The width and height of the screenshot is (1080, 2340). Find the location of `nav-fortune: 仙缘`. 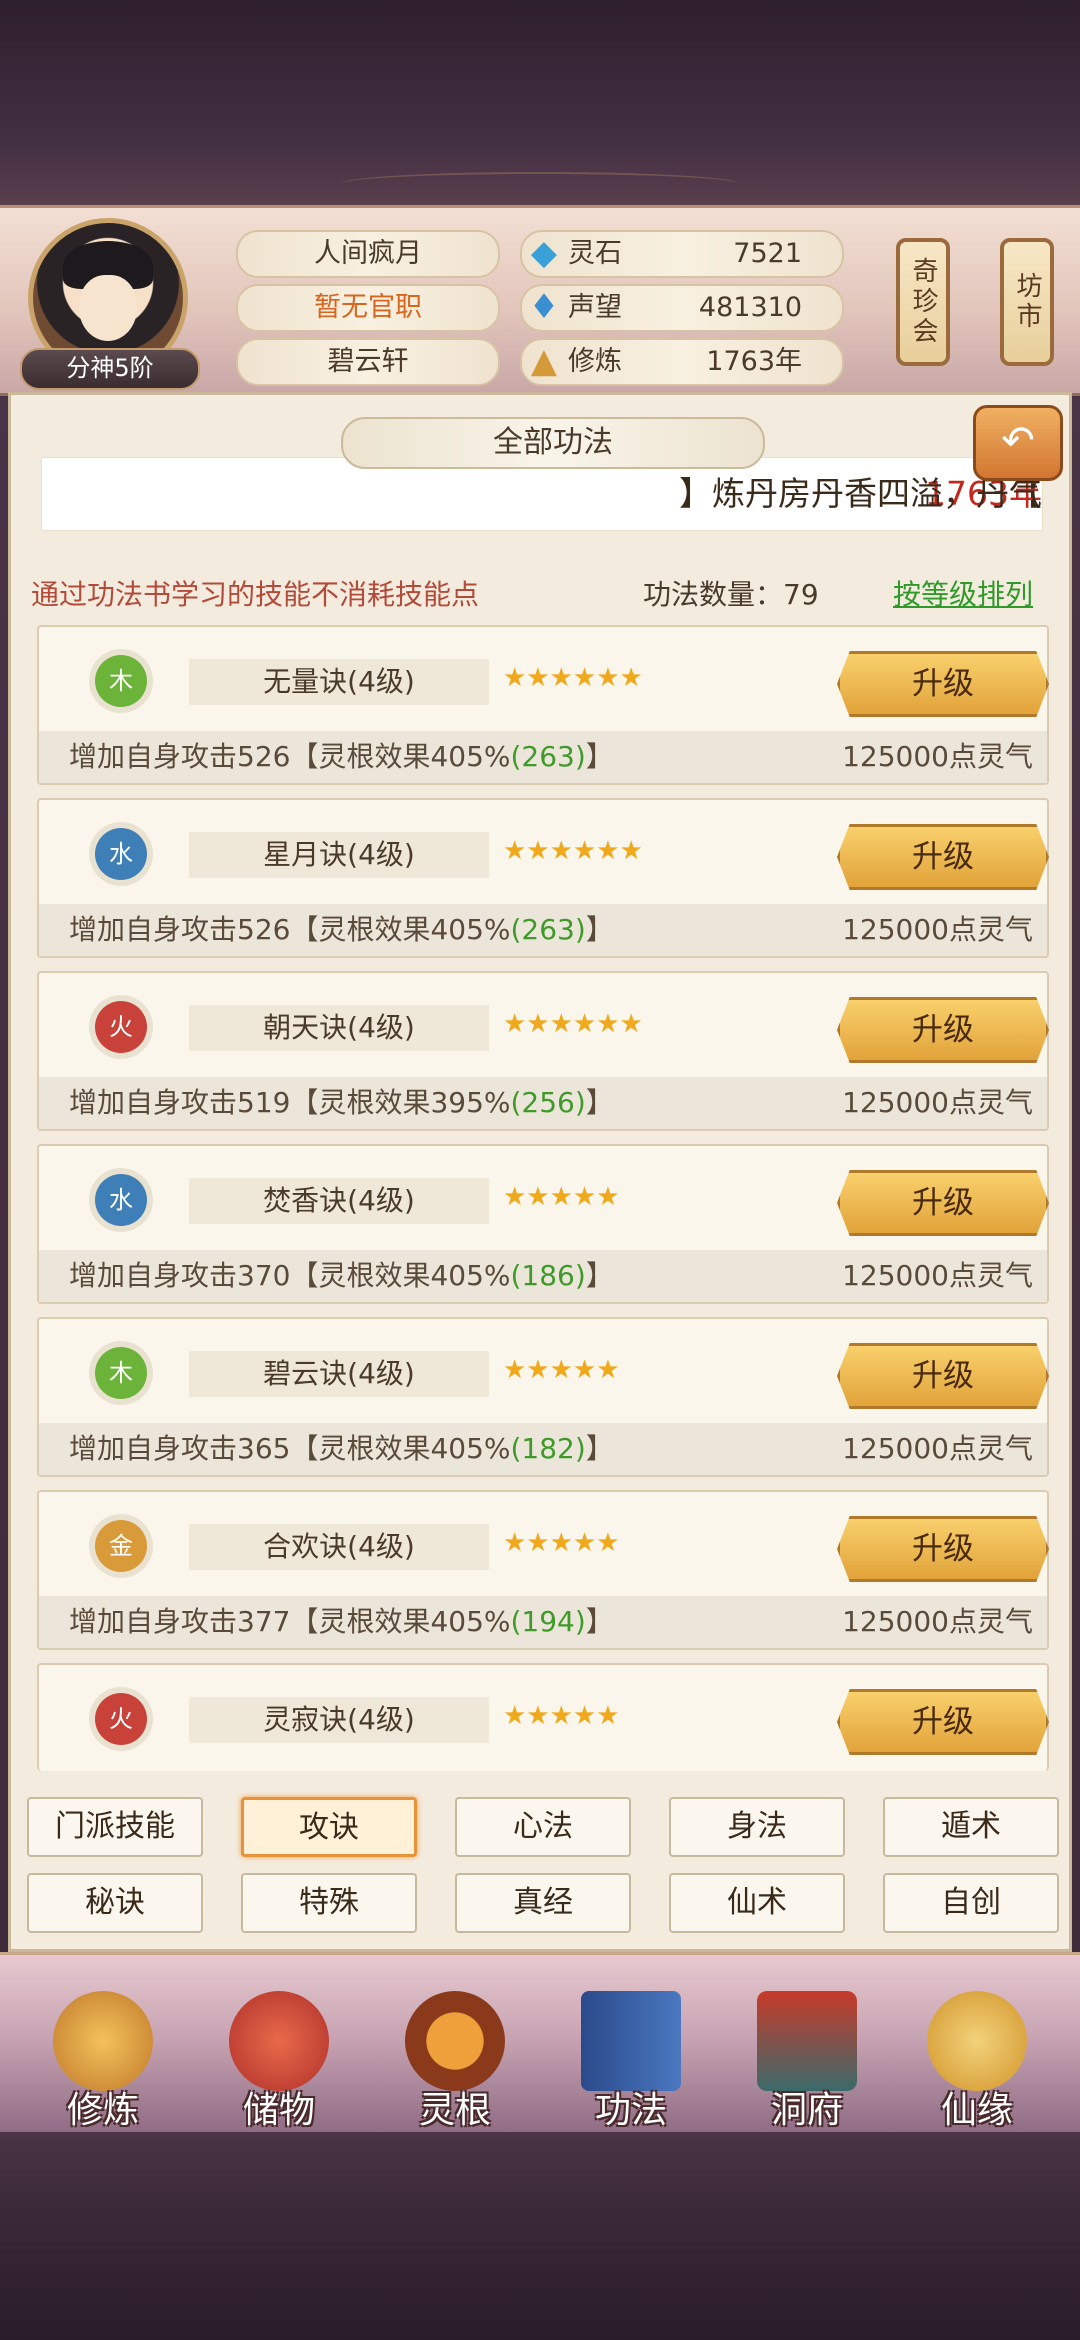

nav-fortune: 仙缘 is located at coordinates (977, 2045).